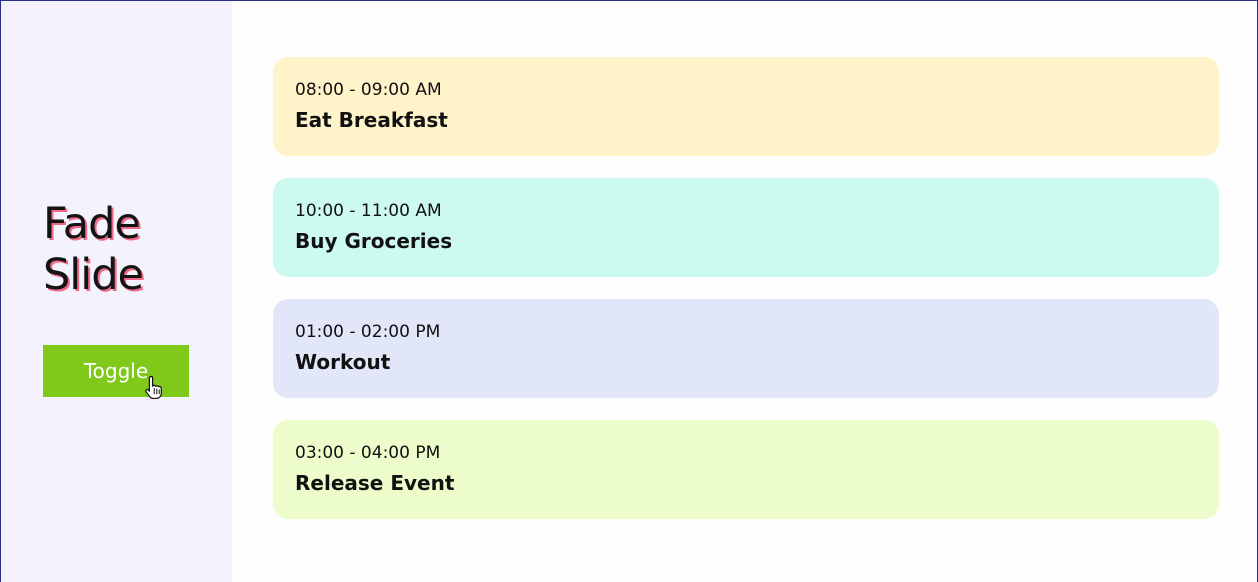 The image size is (1258, 582). I want to click on toggle-button: Toggle, so click(116, 371).